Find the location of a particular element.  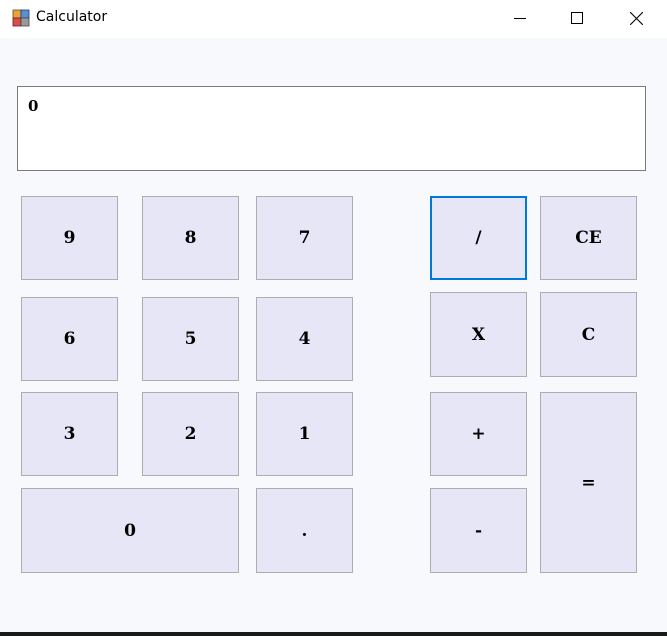

key-divide: / is located at coordinates (478, 238).